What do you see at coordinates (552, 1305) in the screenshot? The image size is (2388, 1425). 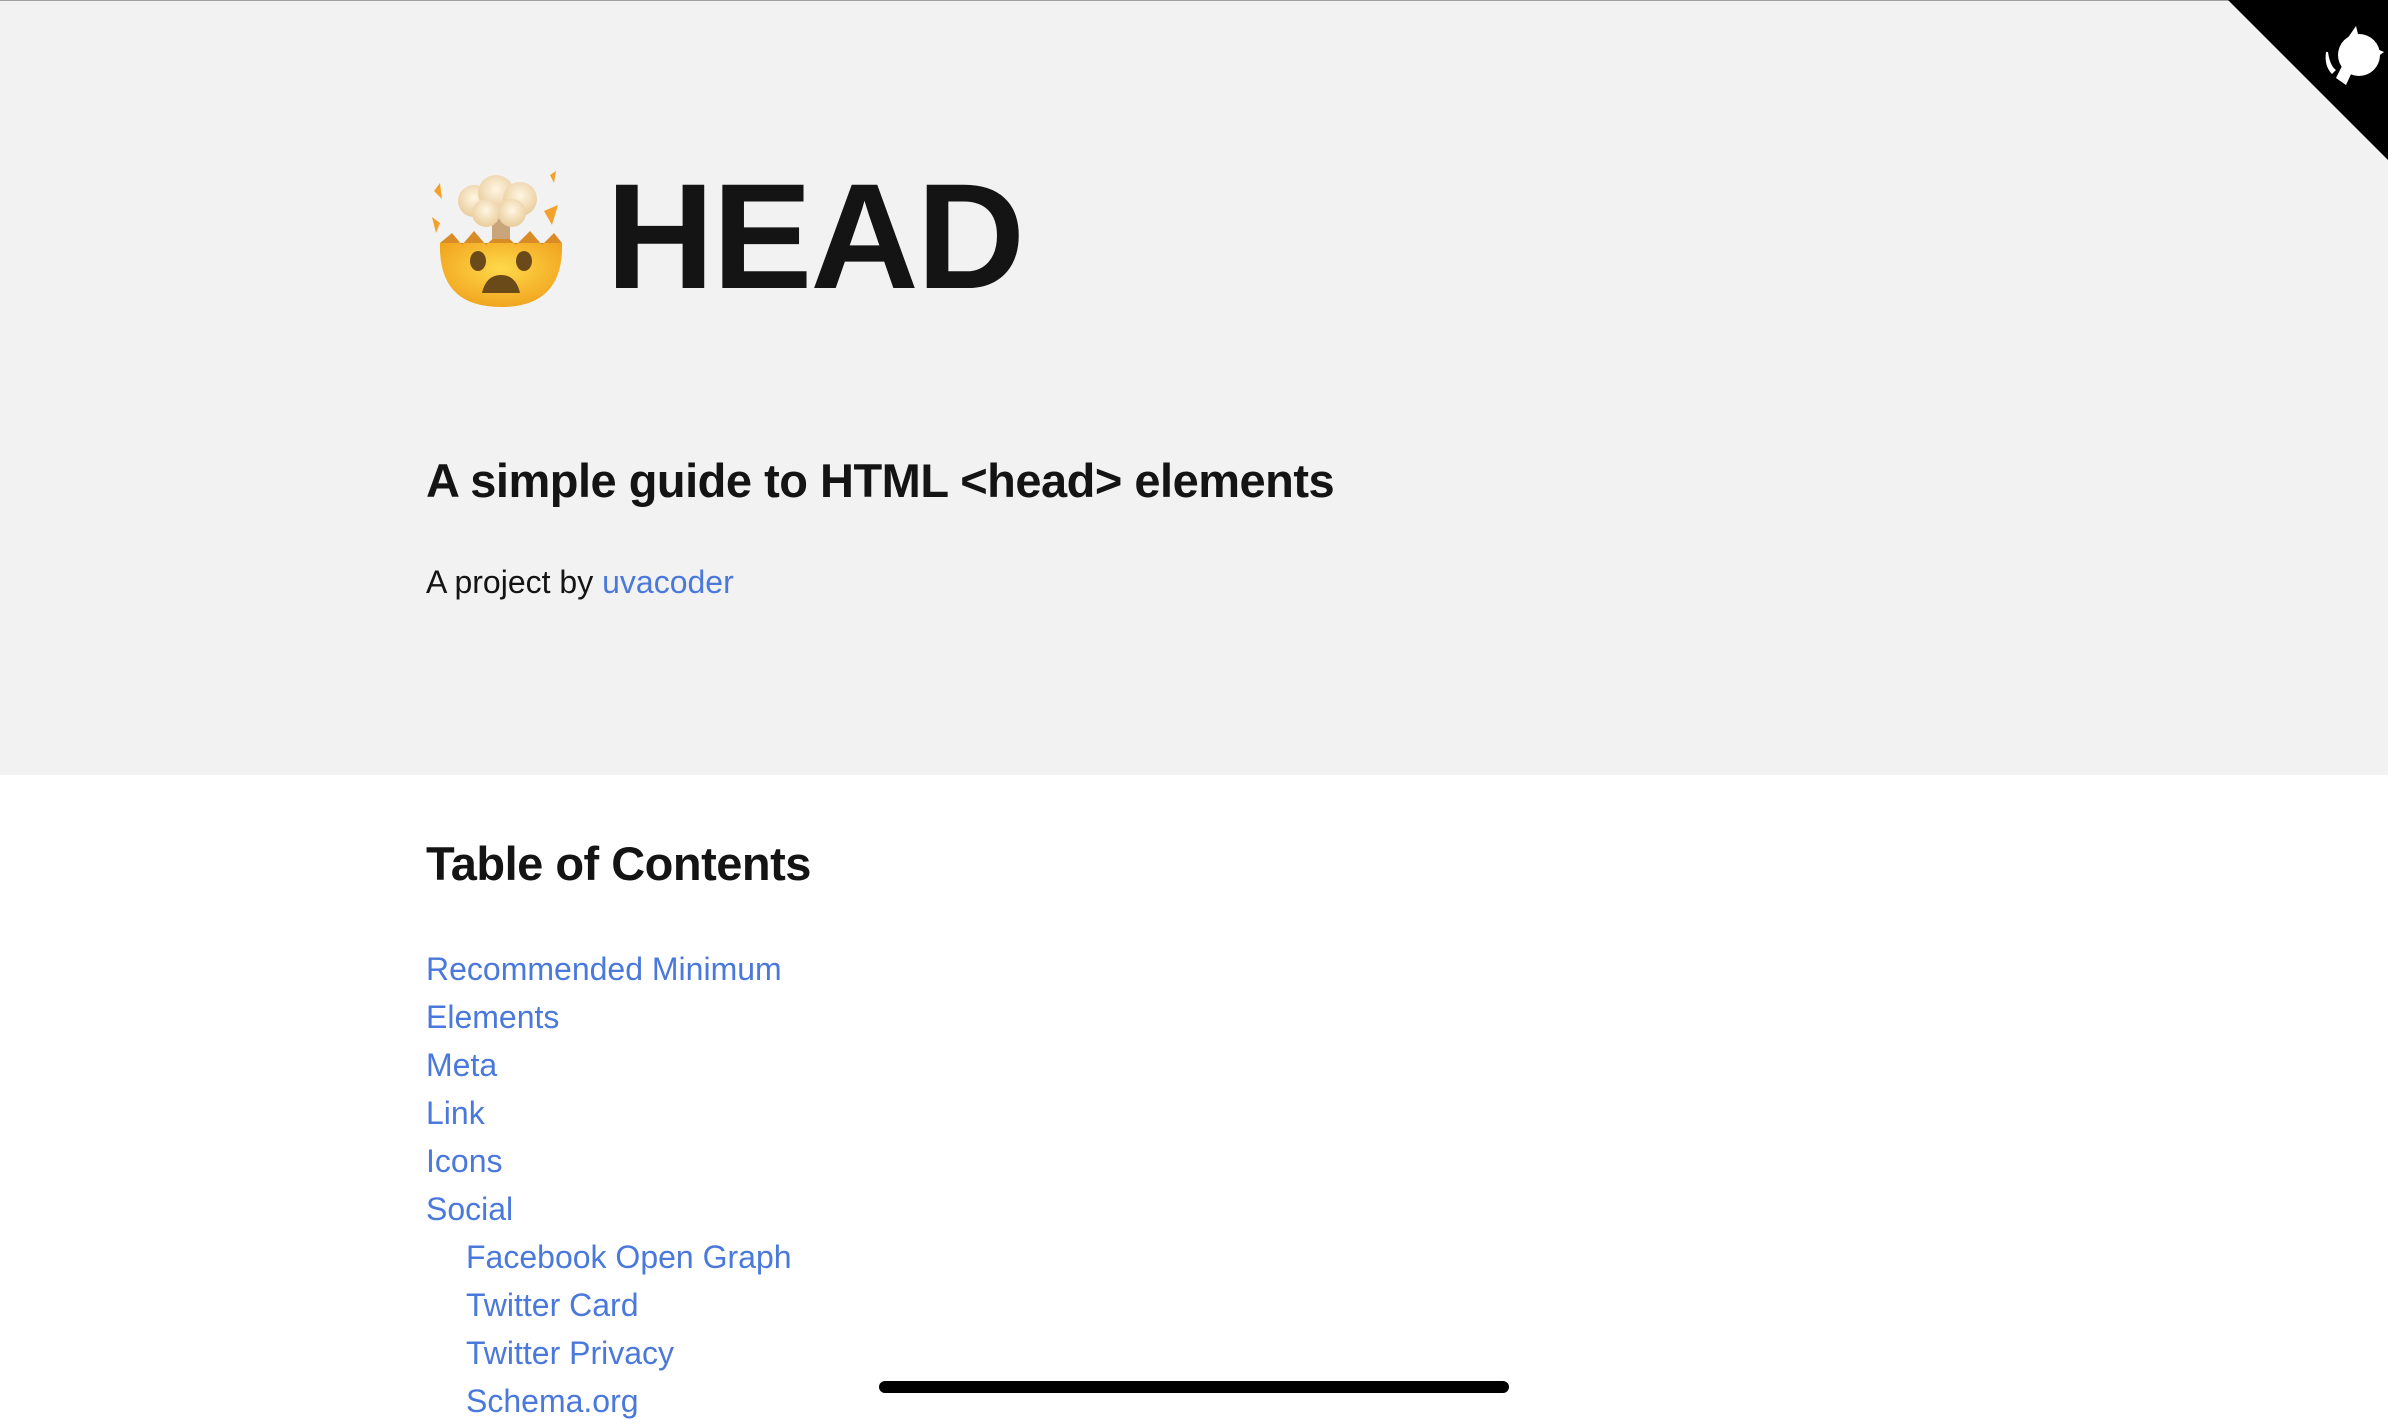 I see `toc-link-twitter-card: Twitter Card` at bounding box center [552, 1305].